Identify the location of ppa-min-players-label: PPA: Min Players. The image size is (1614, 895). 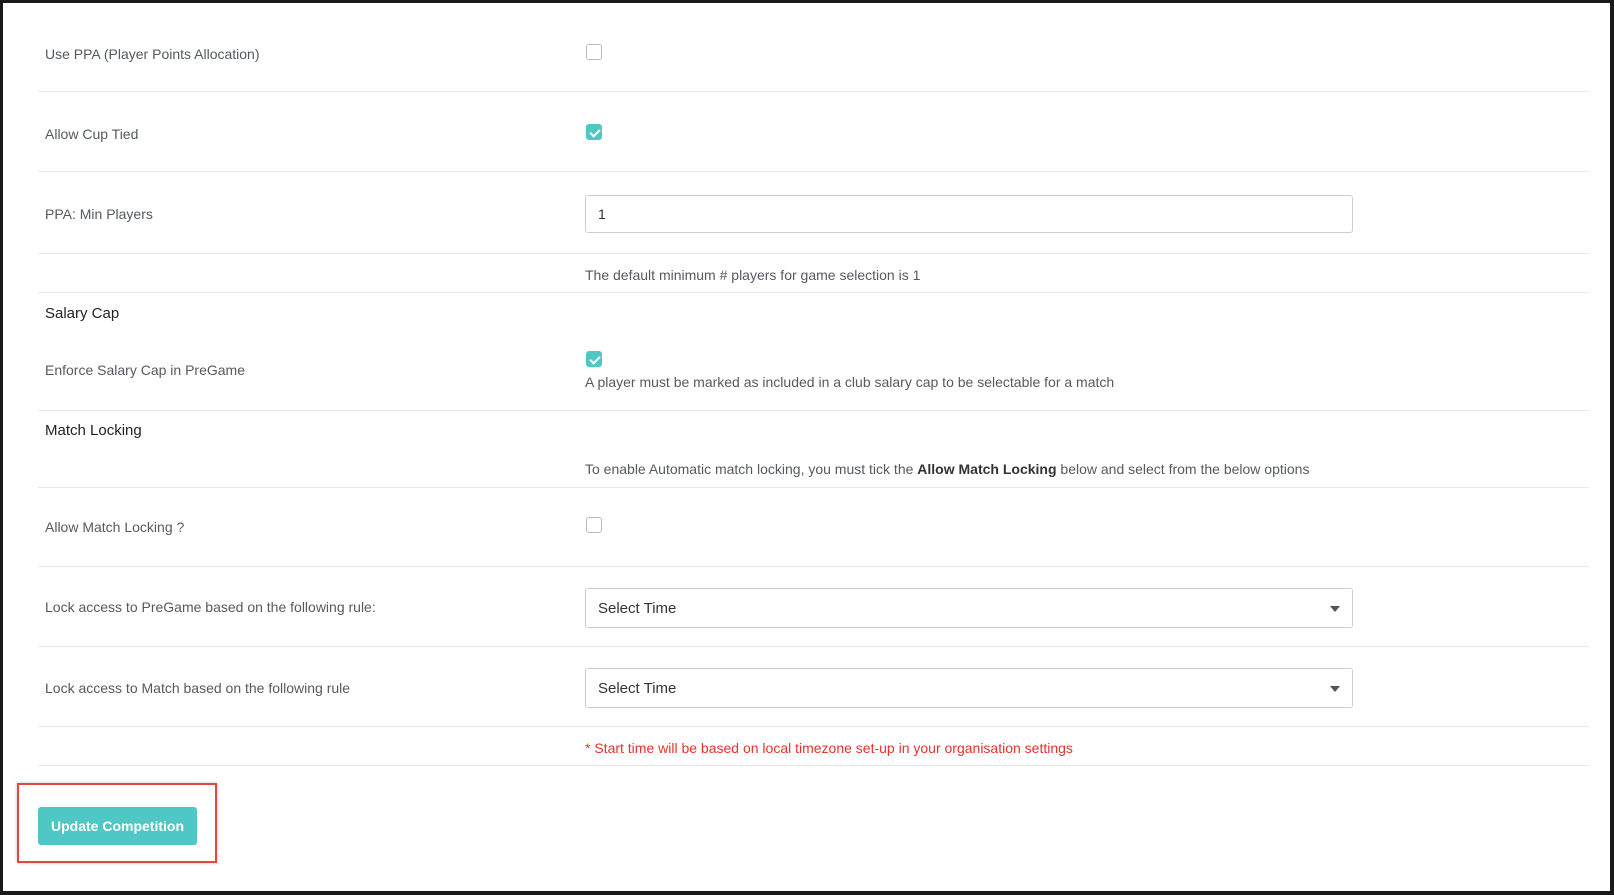
(99, 214).